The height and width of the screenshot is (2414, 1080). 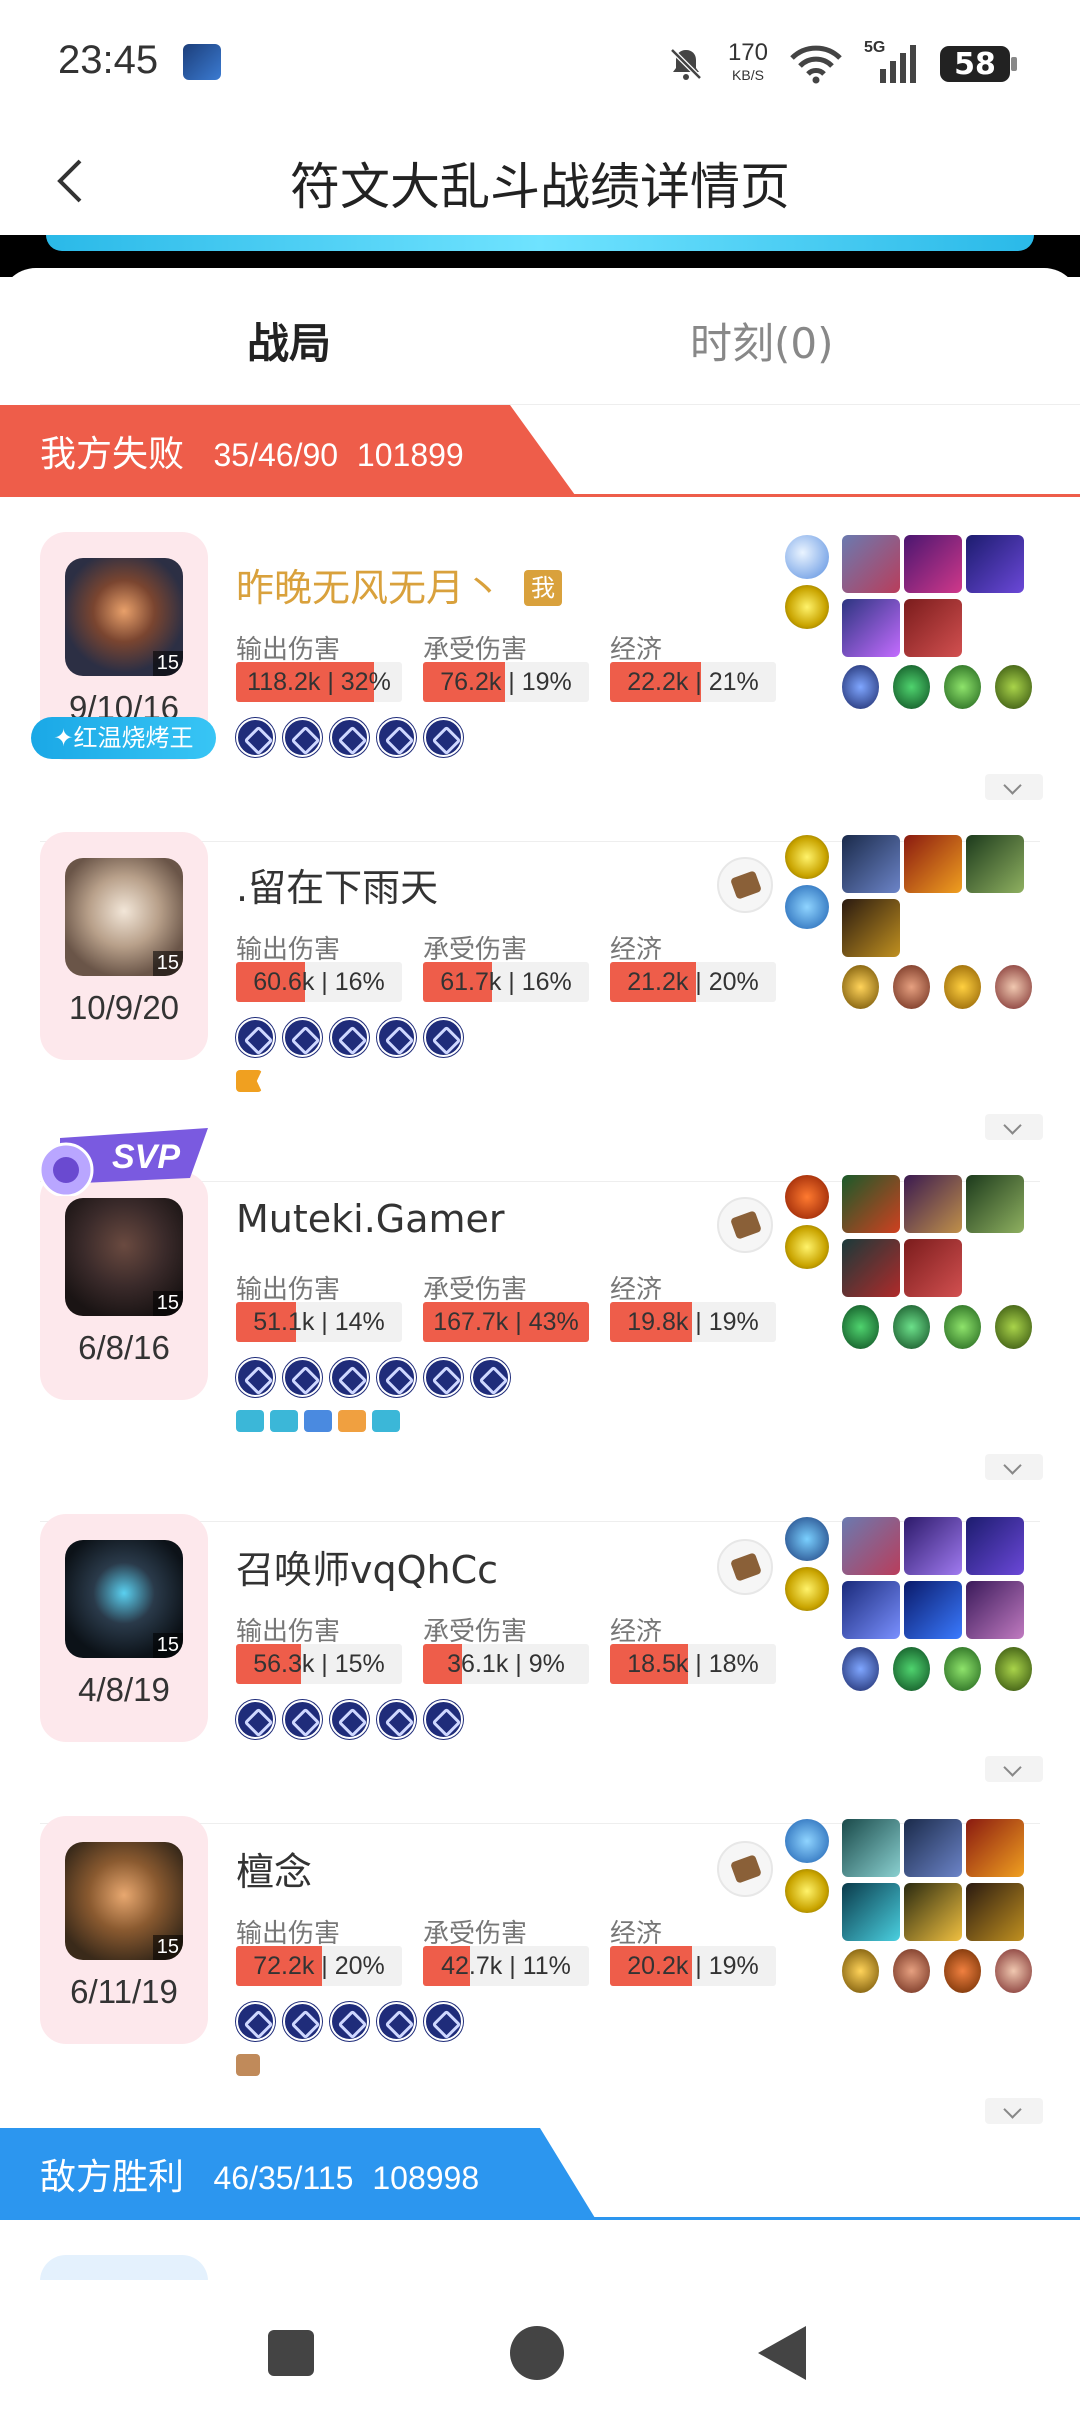 What do you see at coordinates (337, 884) in the screenshot?
I see `player-name: .留在下雨天` at bounding box center [337, 884].